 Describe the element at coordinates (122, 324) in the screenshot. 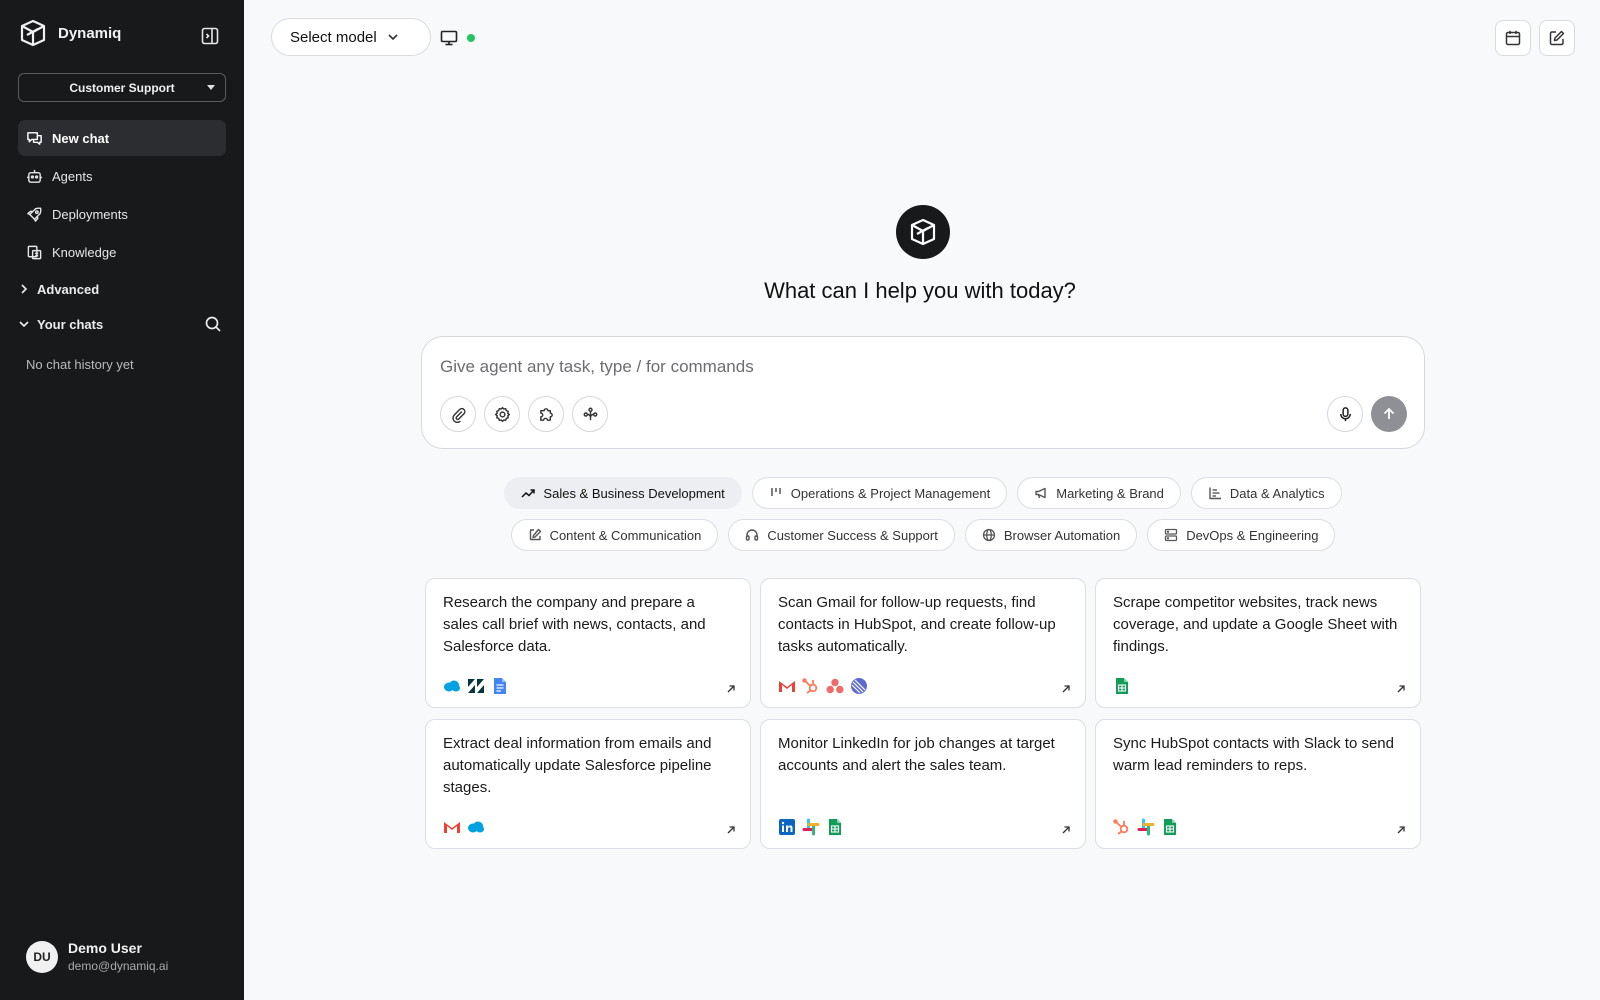

I see `your-chats-section-toggle: Your chats` at that location.